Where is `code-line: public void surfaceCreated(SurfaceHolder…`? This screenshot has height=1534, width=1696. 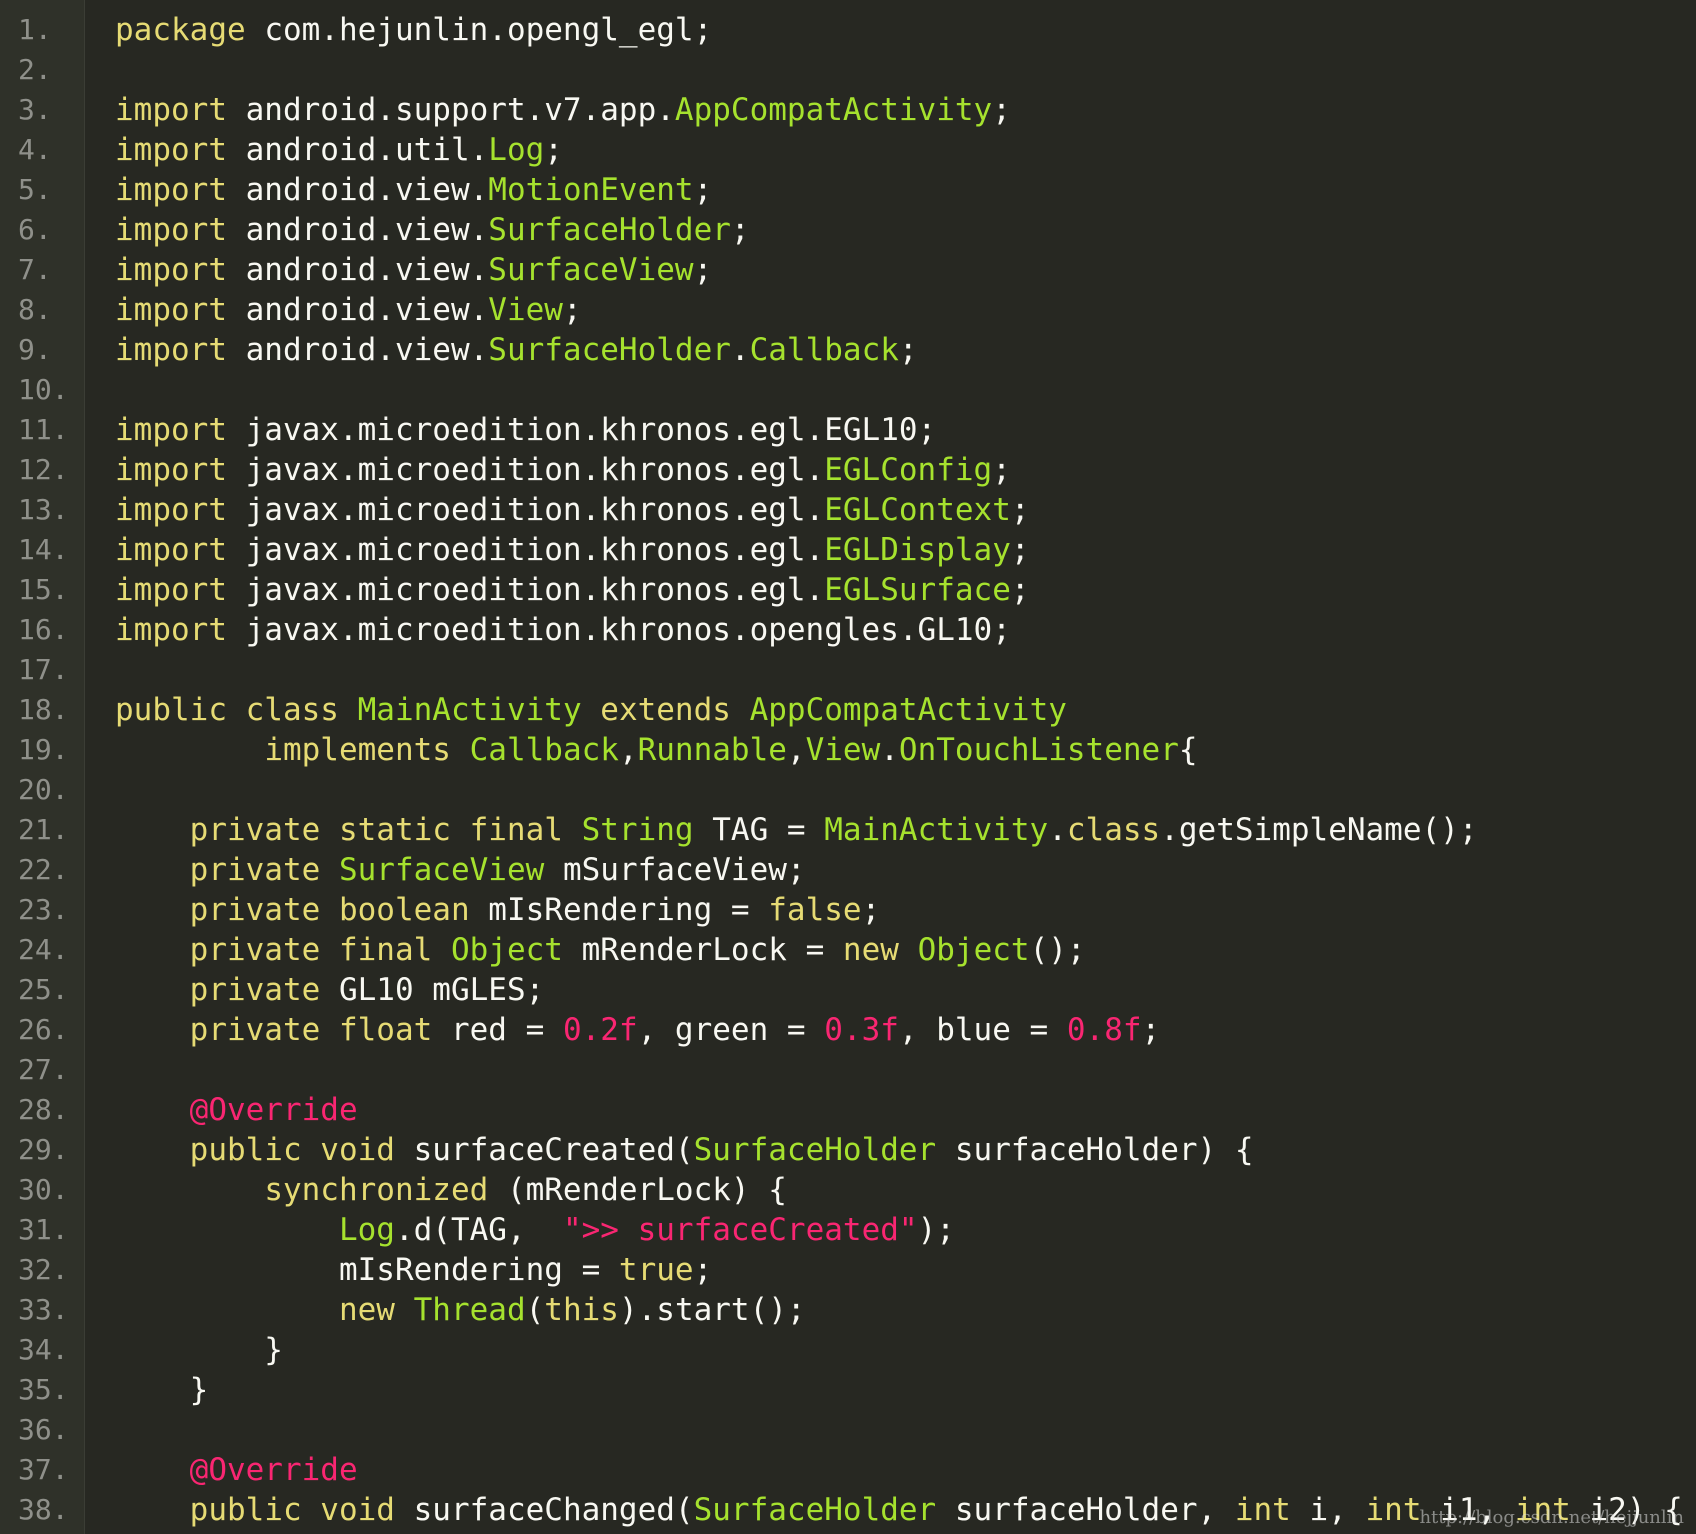 code-line: public void surfaceCreated(SurfaceHolder… is located at coordinates (905, 1150).